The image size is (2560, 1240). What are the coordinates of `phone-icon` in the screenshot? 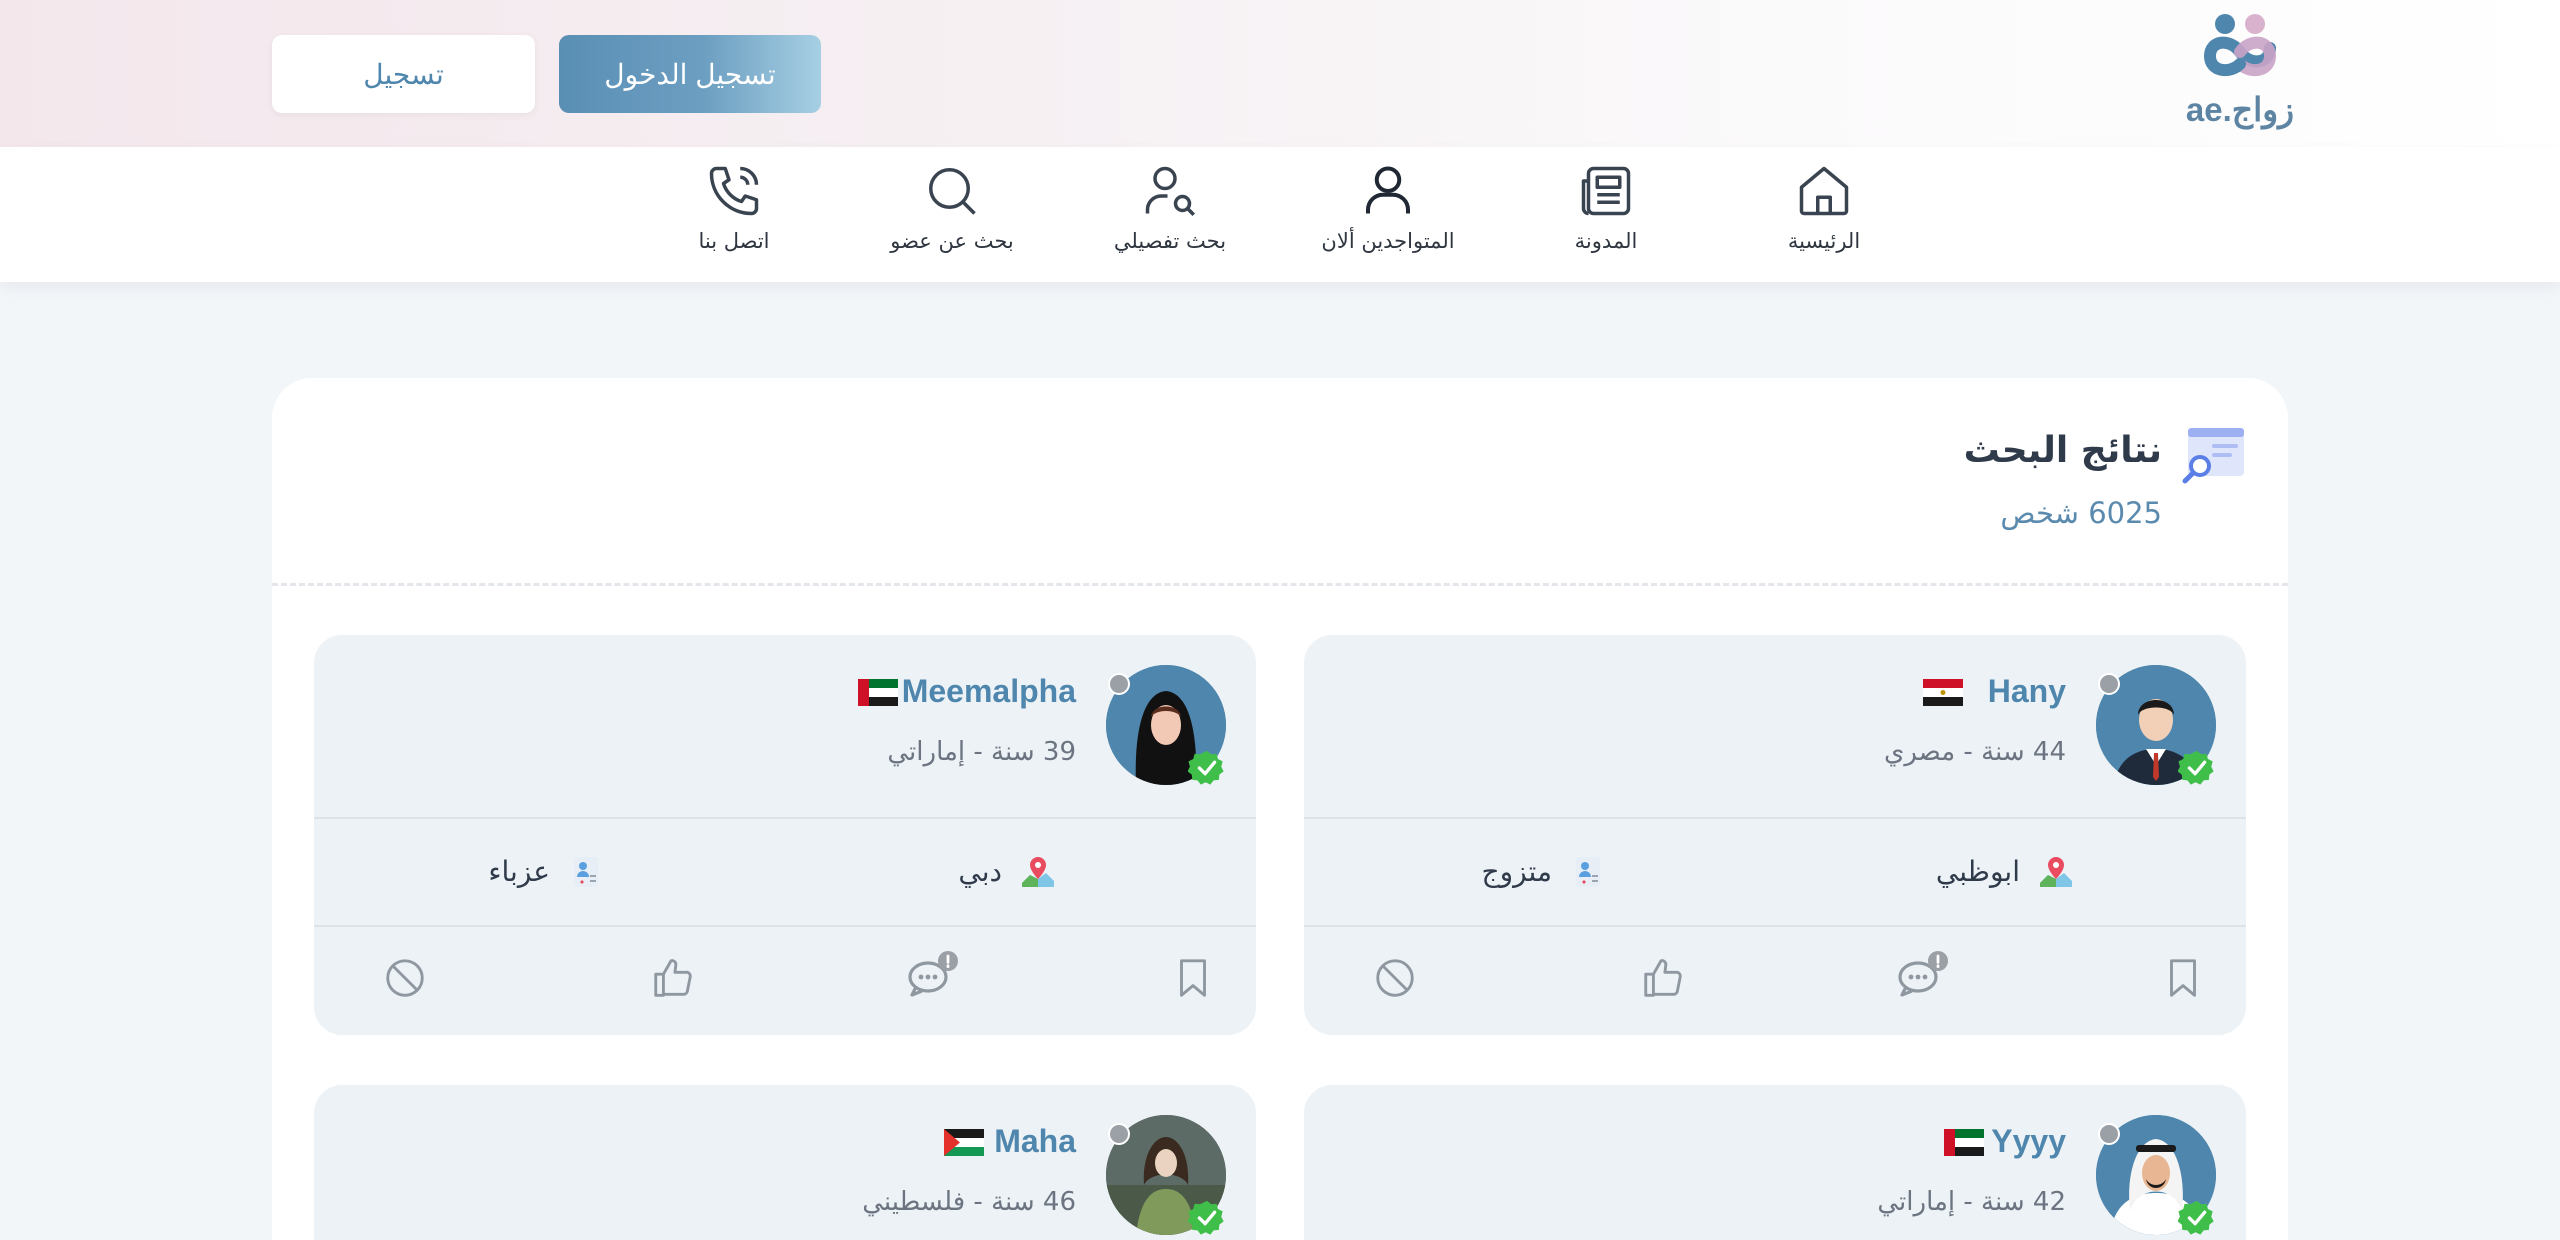 It's located at (734, 191).